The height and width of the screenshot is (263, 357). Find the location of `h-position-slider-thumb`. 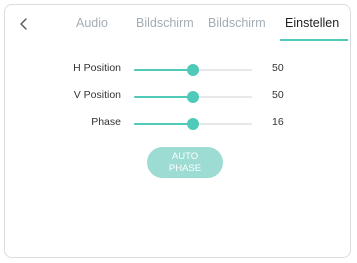

h-position-slider-thumb is located at coordinates (193, 70).